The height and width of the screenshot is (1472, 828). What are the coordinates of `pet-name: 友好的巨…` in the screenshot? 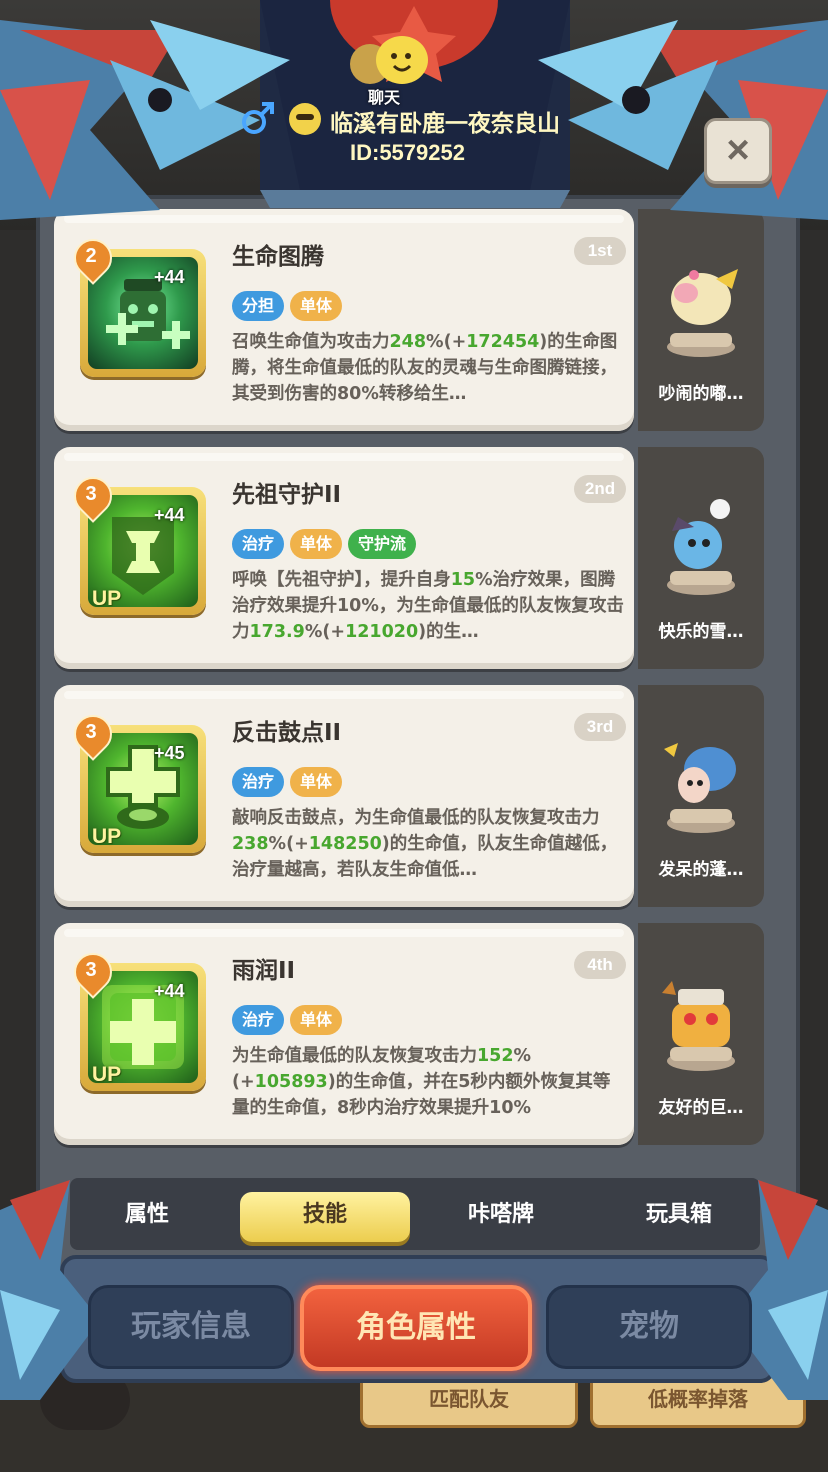 It's located at (701, 1108).